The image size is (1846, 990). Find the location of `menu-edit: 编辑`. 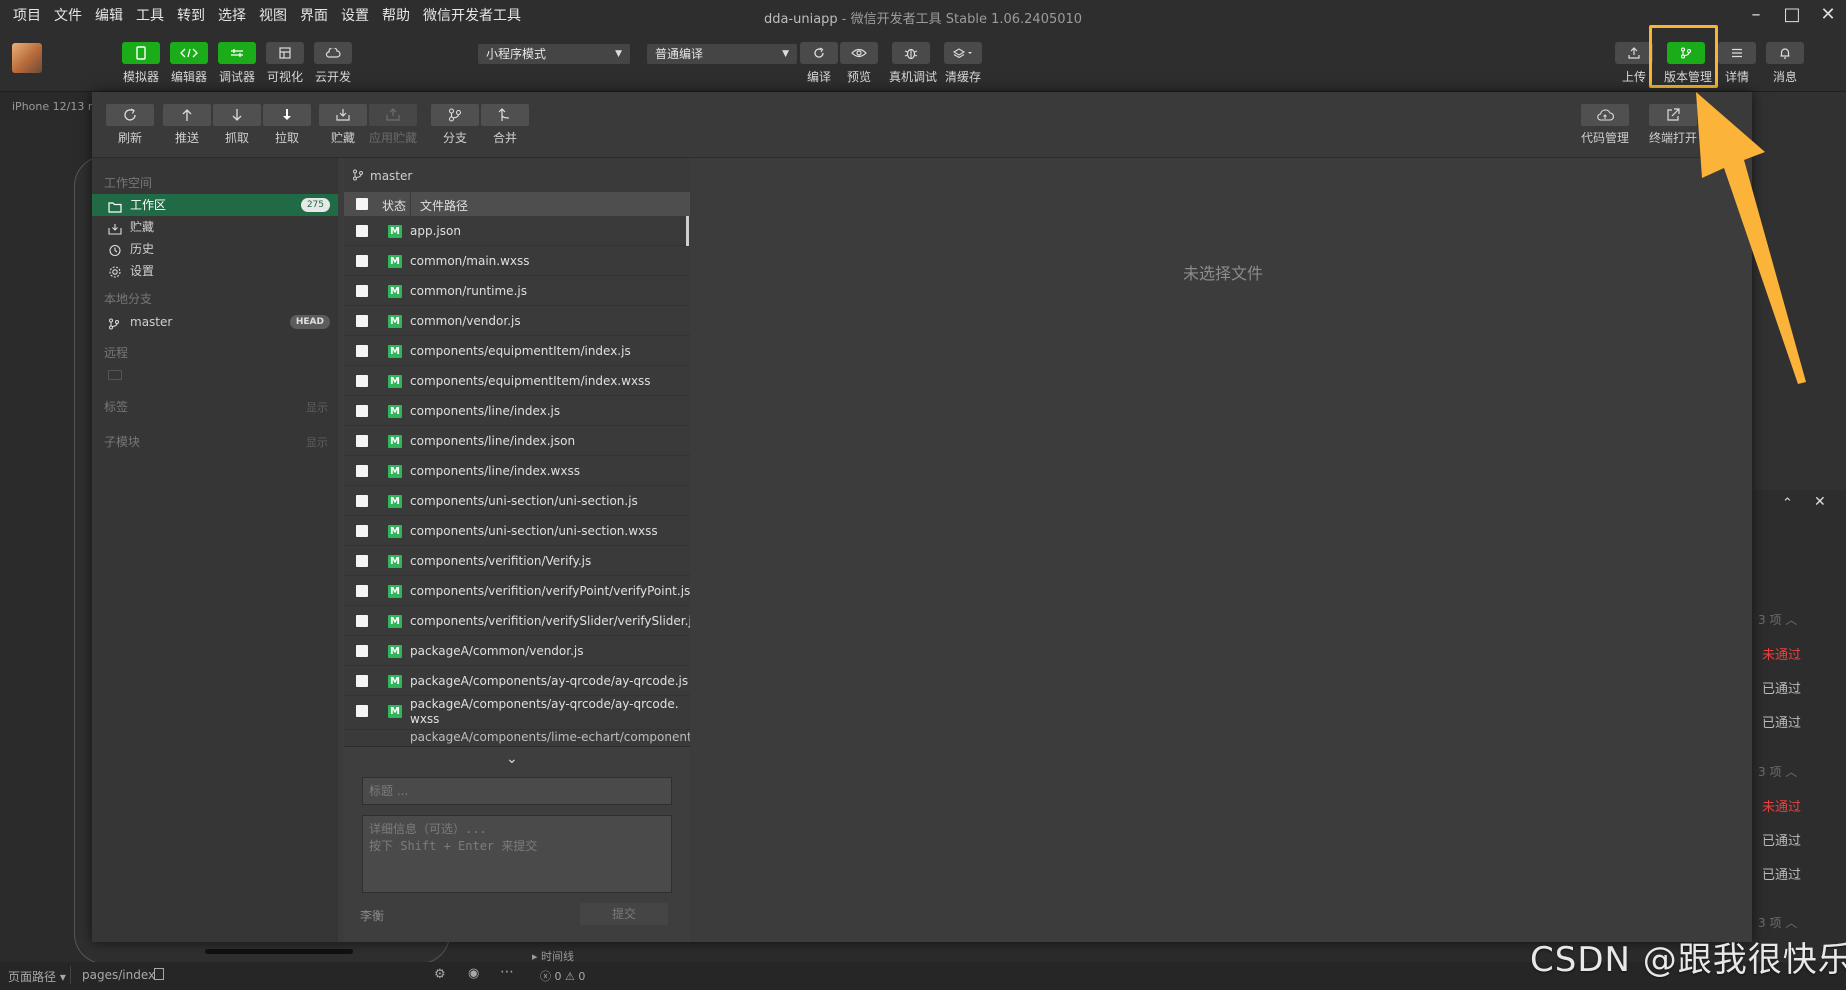

menu-edit: 编辑 is located at coordinates (109, 15).